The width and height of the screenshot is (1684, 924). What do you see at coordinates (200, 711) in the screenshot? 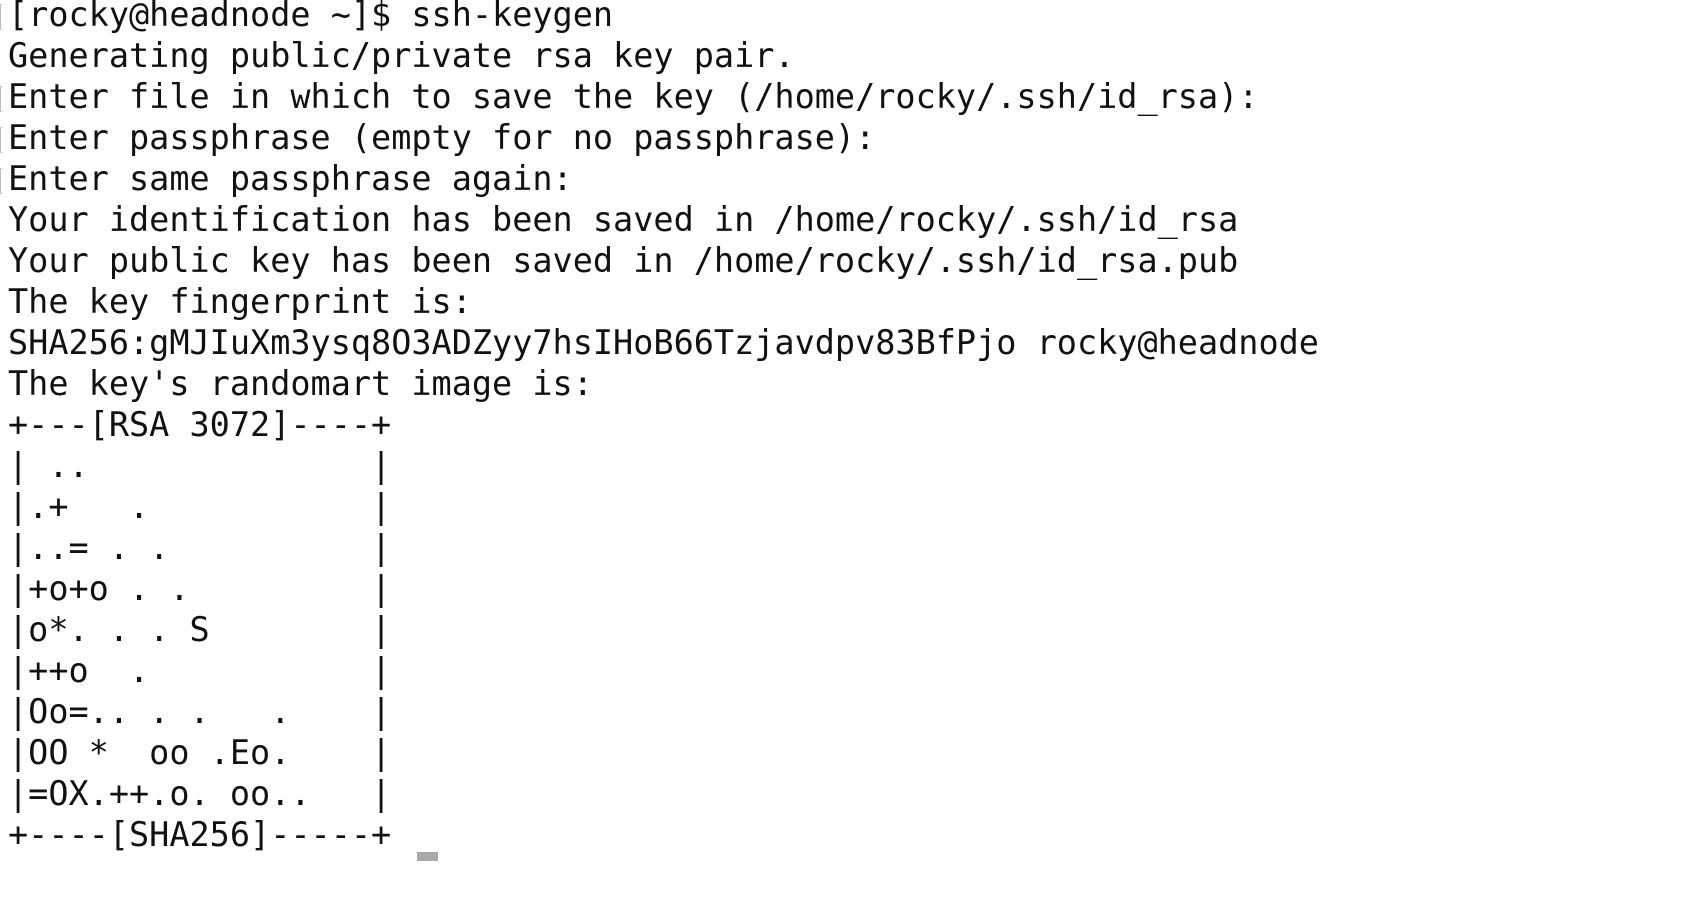
I see `randomart-line: |Oo=.. . . . |` at bounding box center [200, 711].